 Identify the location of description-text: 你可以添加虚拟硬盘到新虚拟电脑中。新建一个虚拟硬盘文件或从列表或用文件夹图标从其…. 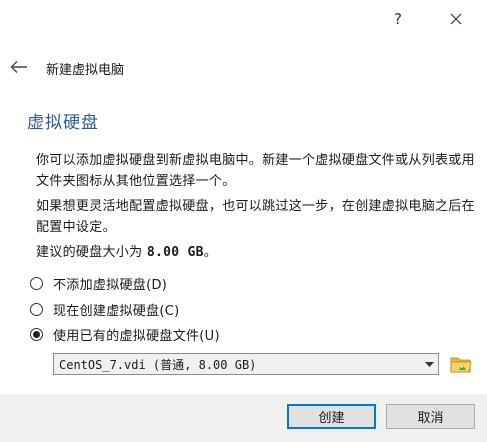
(255, 171).